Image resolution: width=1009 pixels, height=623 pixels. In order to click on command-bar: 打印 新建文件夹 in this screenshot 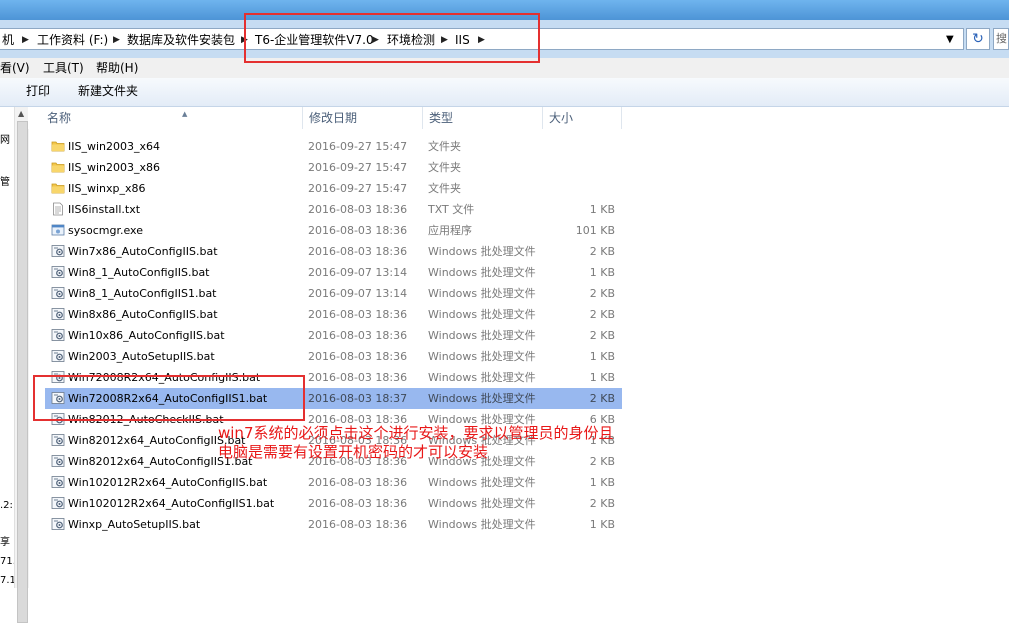, I will do `click(504, 92)`.